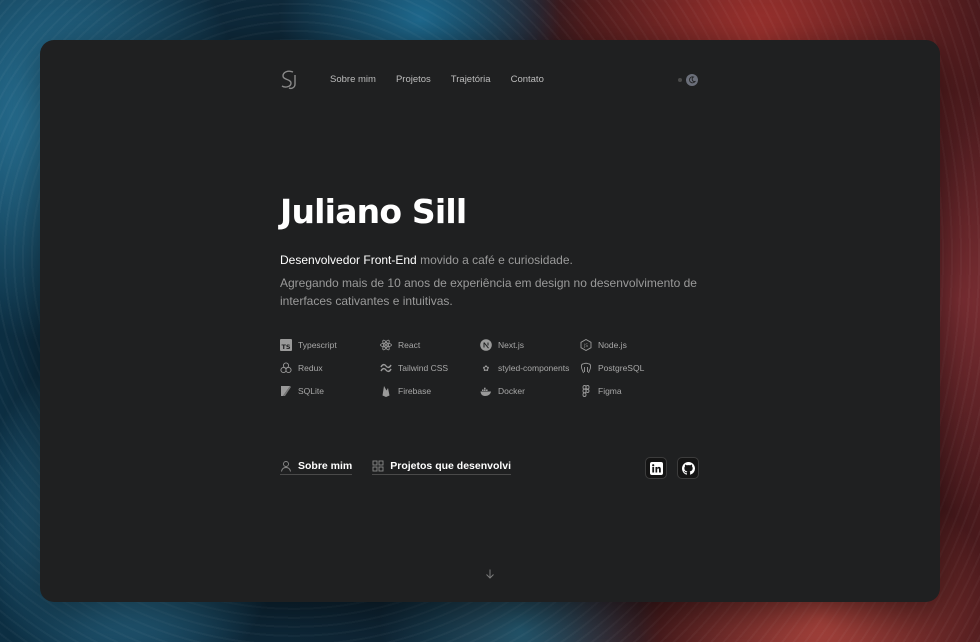 This screenshot has height=642, width=980. I want to click on tech-item-tailwind: Tailwind CSS, so click(430, 368).